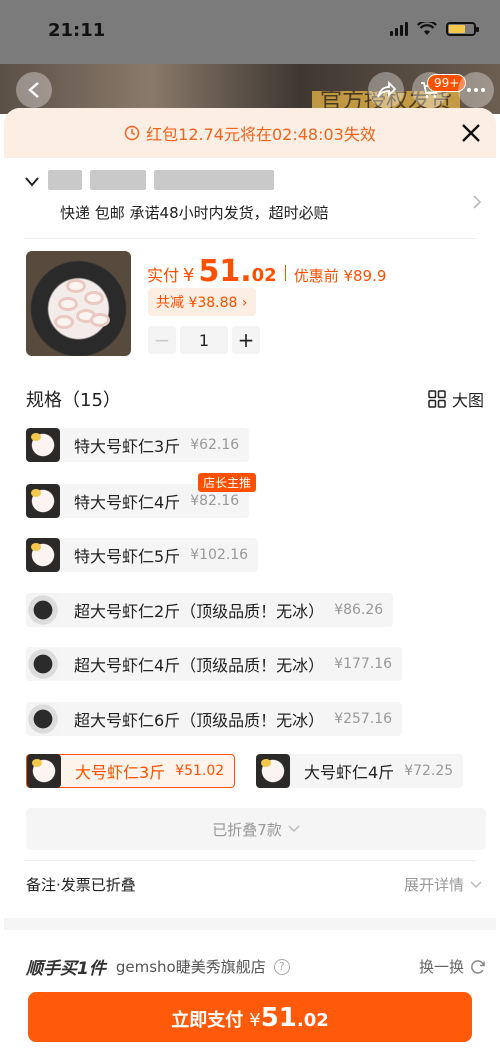 This screenshot has width=500, height=1049. What do you see at coordinates (78, 303) in the screenshot?
I see `product-image` at bounding box center [78, 303].